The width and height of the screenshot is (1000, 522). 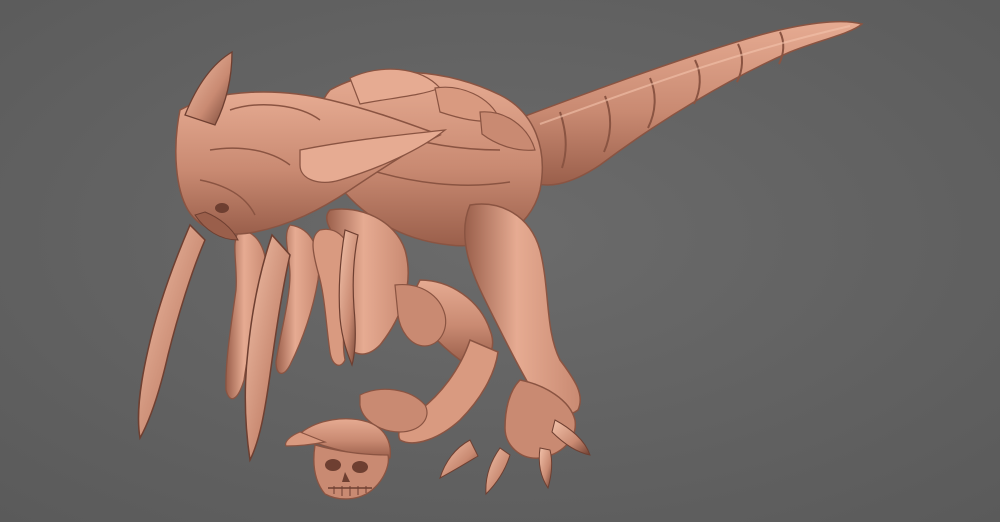 I want to click on skull-eye-left, so click(x=333, y=465).